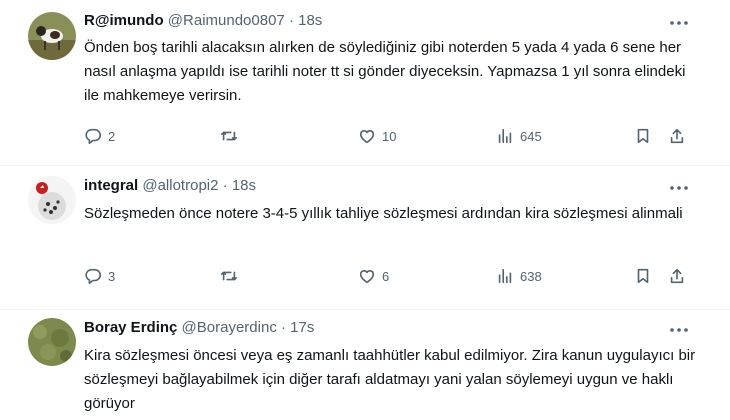  I want to click on user-handle: @allotropi2, so click(180, 185).